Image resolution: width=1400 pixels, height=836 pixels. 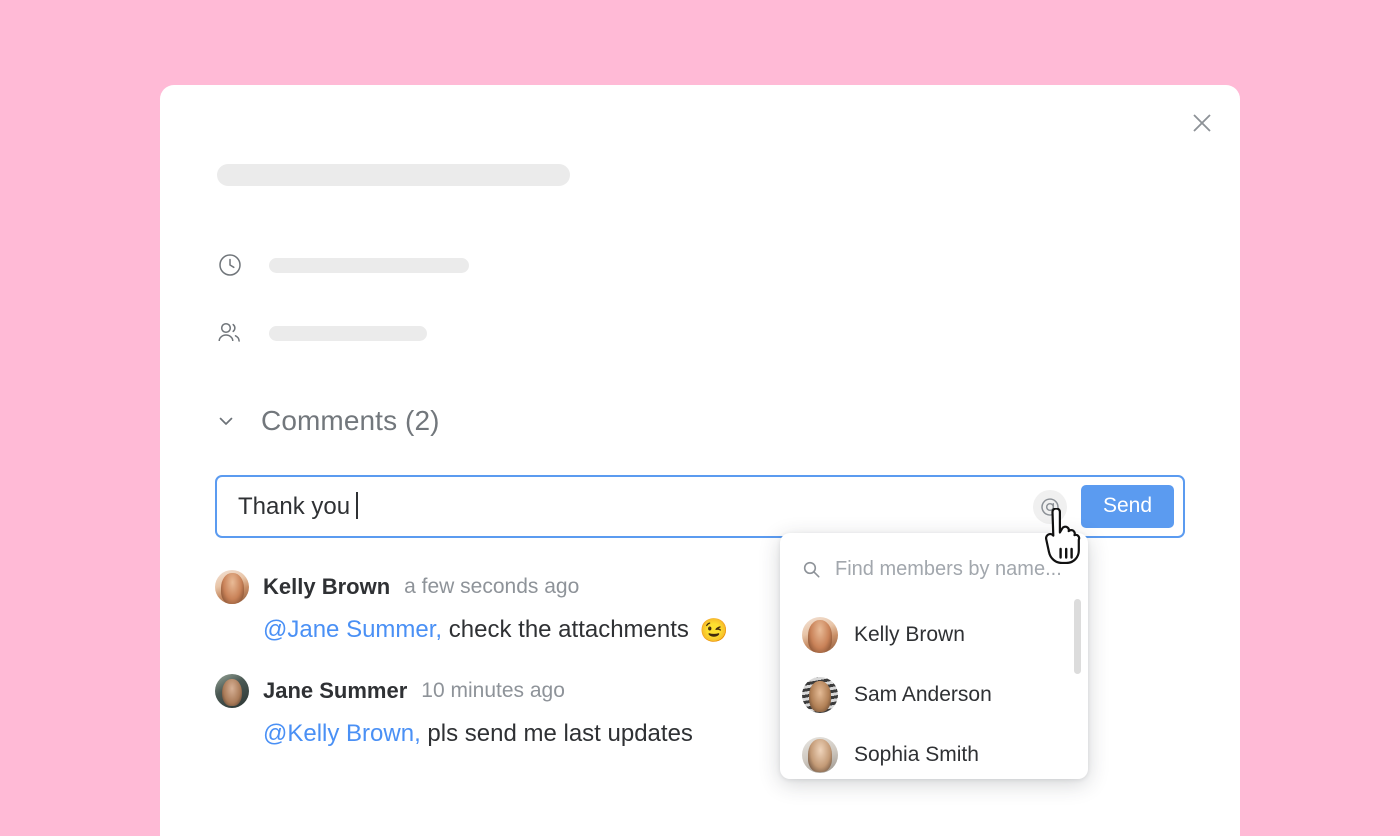 I want to click on comment-mention: @Jane Summer,, so click(x=352, y=630).